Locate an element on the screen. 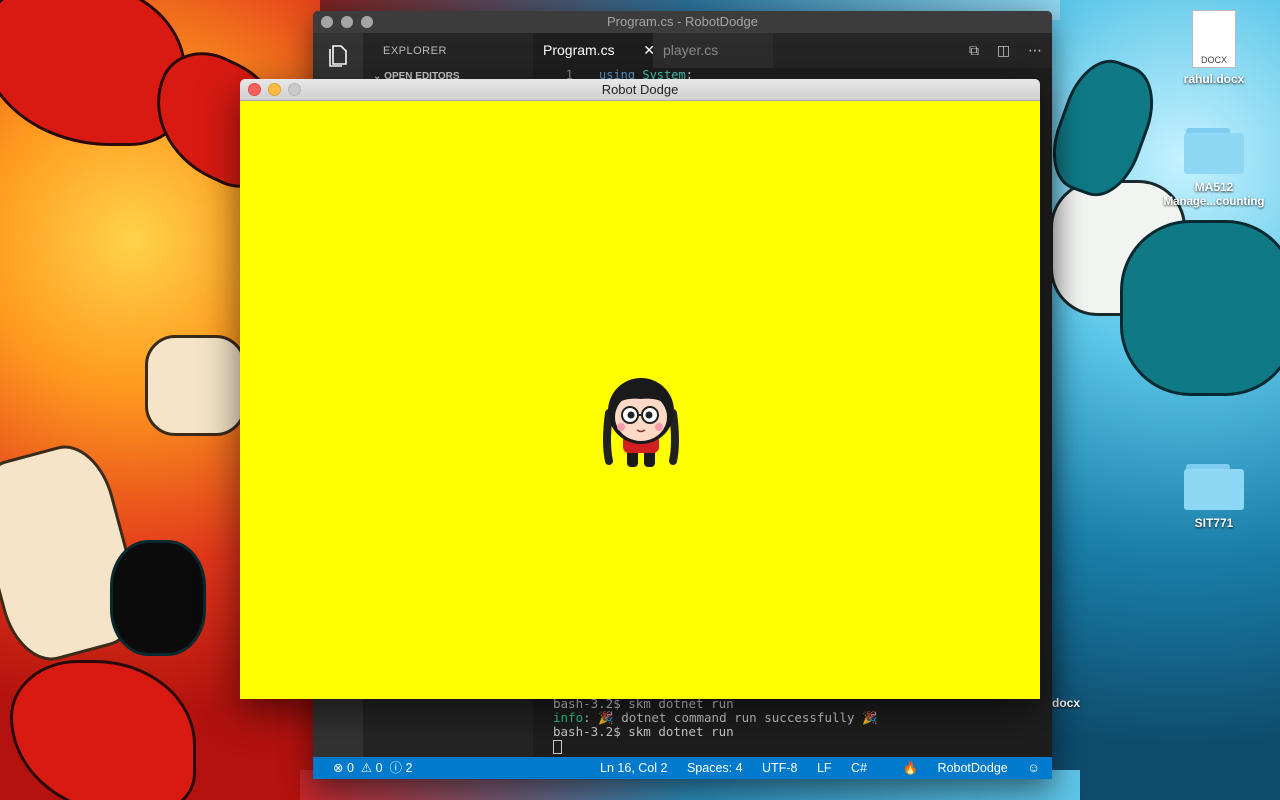 This screenshot has height=800, width=1280. explorer-title: EXPLORER is located at coordinates (415, 51).